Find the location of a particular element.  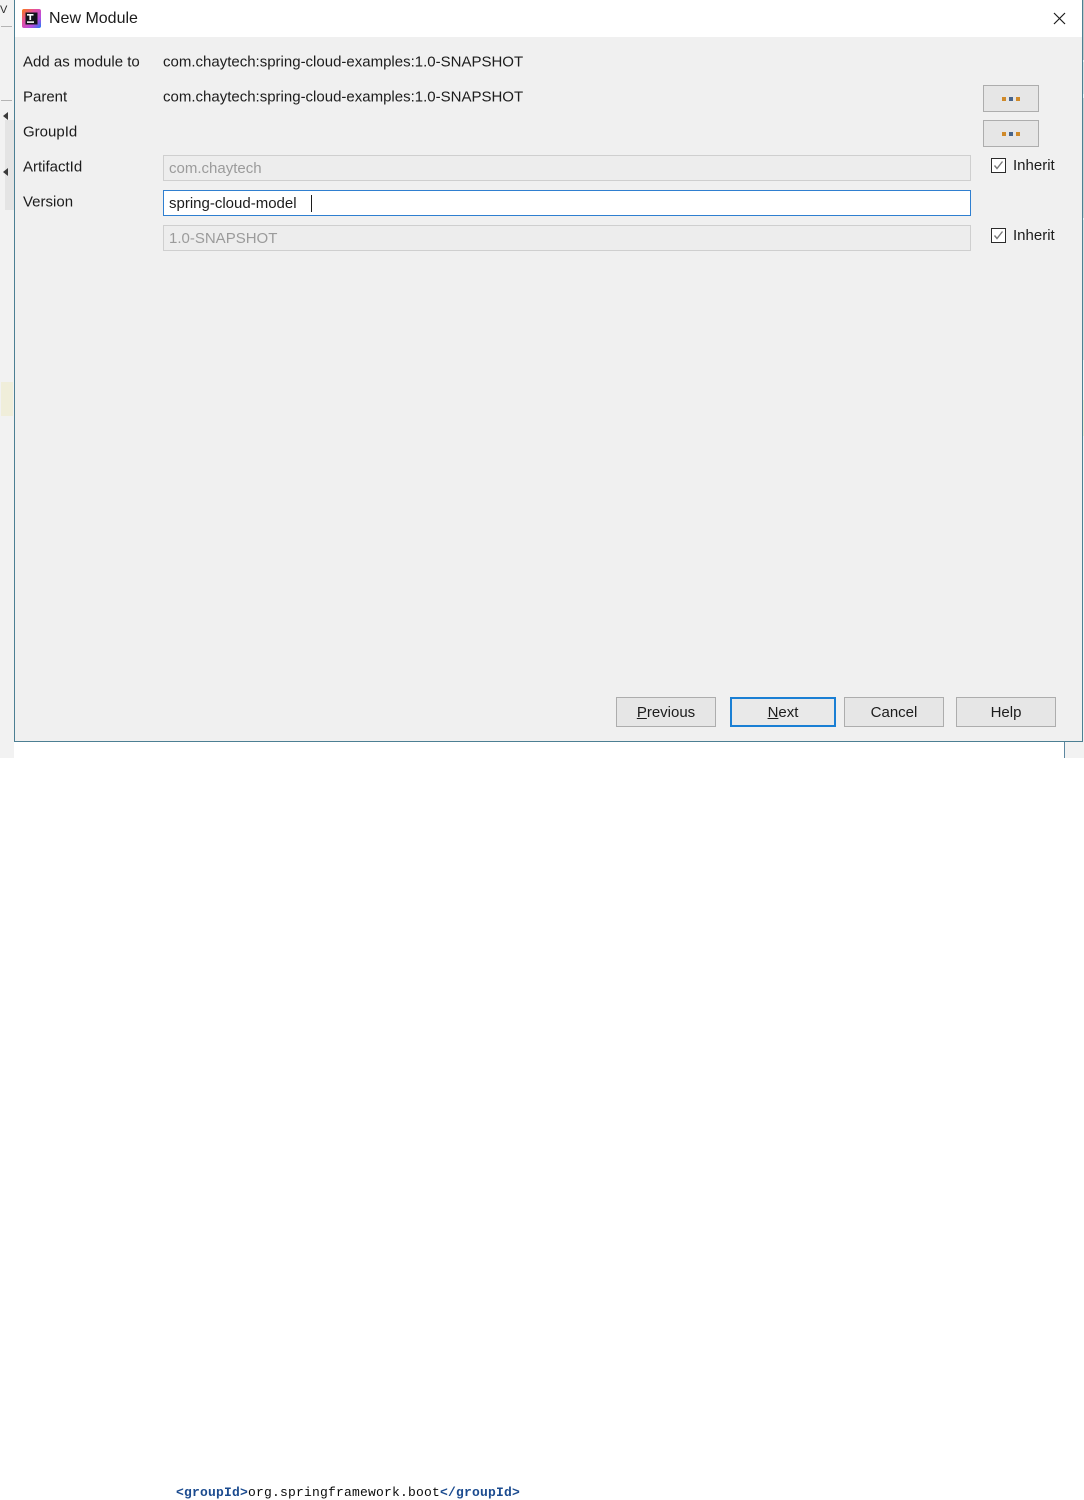

label-version: Version is located at coordinates (48, 202).